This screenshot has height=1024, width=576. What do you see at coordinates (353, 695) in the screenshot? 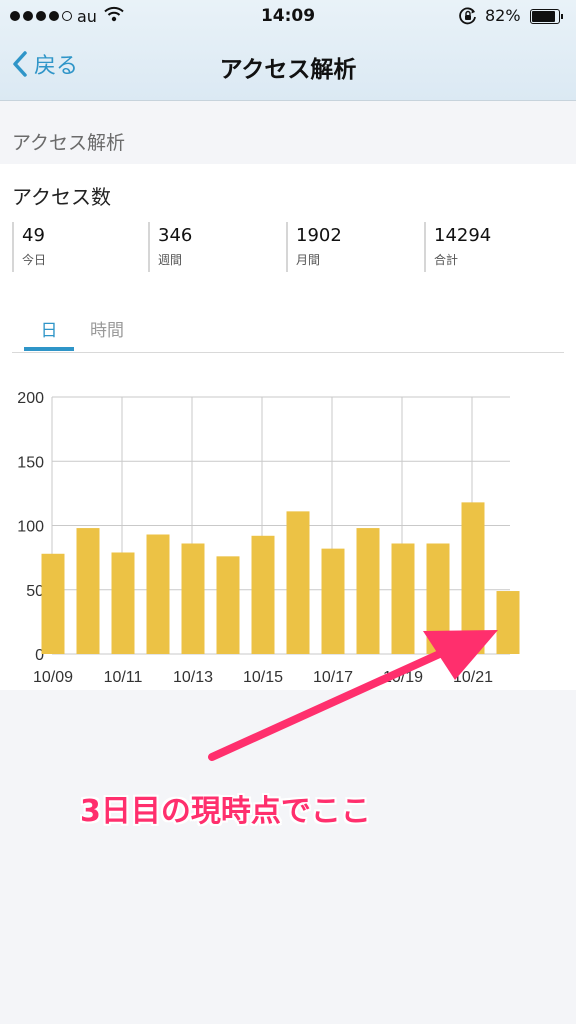
I see `annotation-arrow` at bounding box center [353, 695].